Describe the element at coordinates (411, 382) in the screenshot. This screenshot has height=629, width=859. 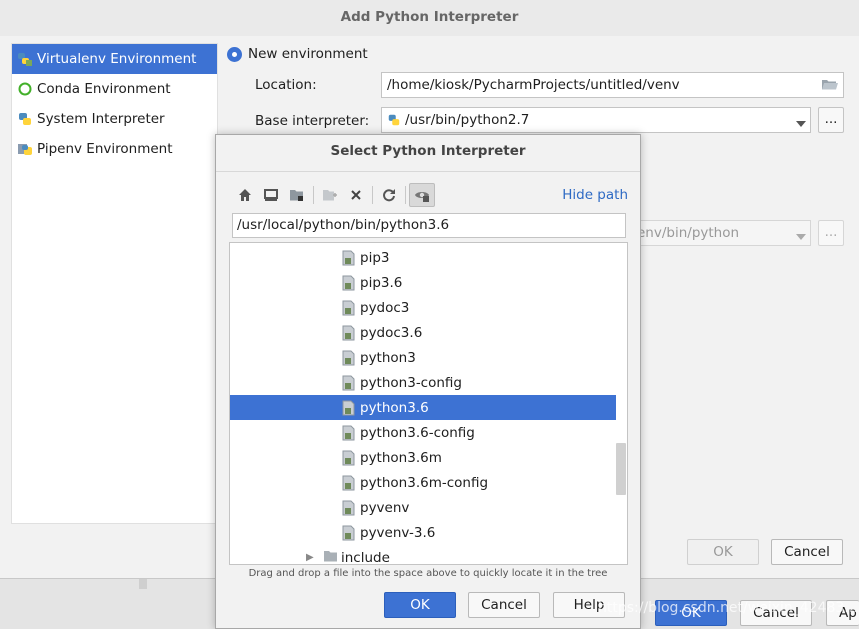
I see `tree-row-label: python3-config` at that location.